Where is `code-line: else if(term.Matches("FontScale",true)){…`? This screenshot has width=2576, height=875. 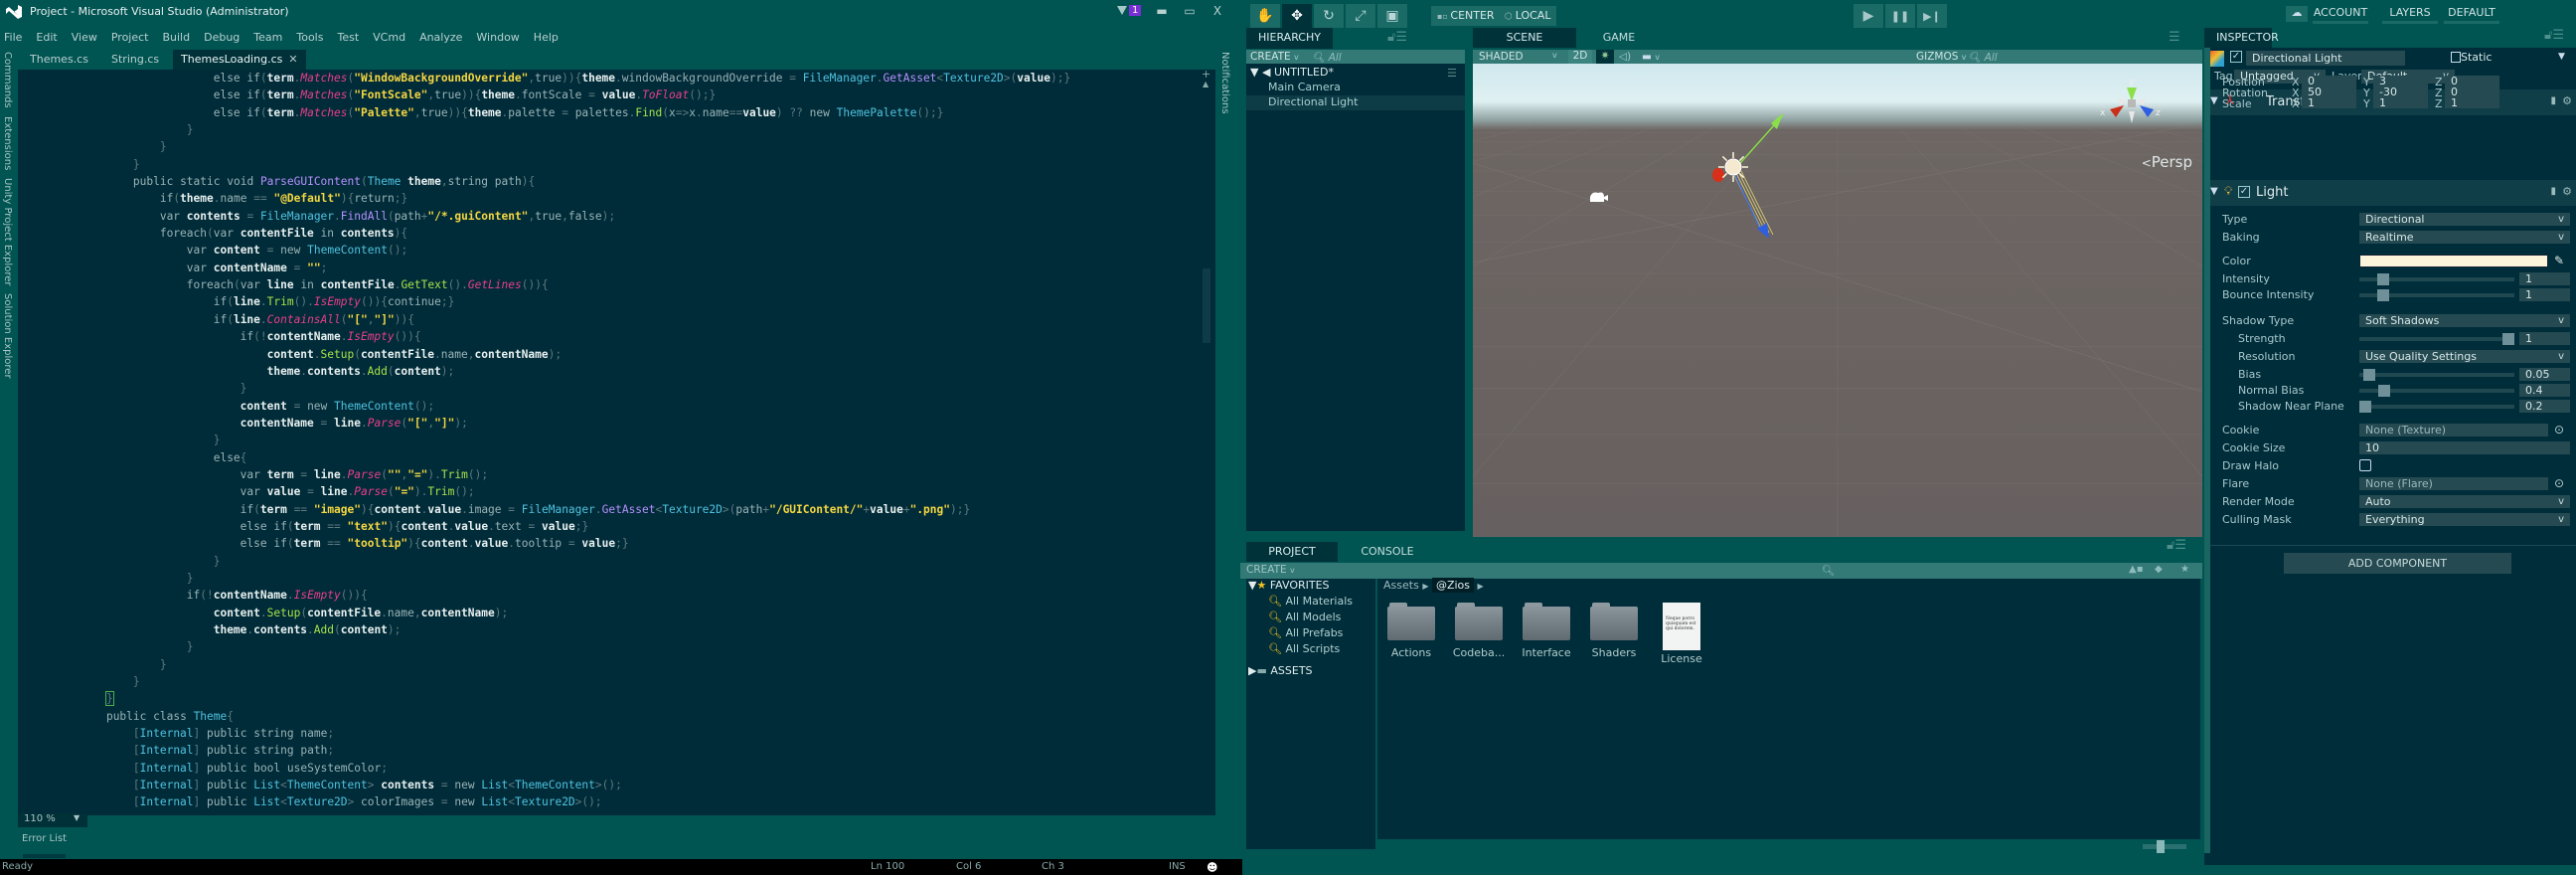 code-line: else if(term.Matches("FontScale",true)){… is located at coordinates (544, 95).